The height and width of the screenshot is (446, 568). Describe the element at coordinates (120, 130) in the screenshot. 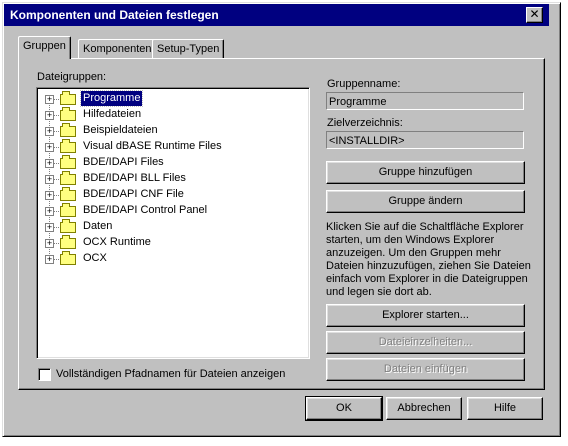

I see `tree-item-label: Beispieldateien` at that location.